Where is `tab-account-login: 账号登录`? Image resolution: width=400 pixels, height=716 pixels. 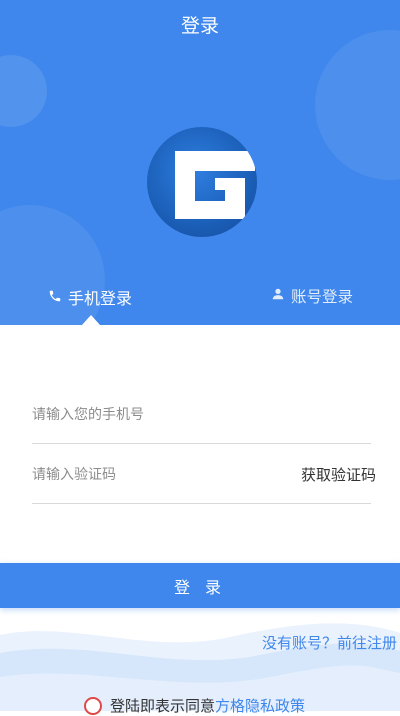
tab-account-login: 账号登录 is located at coordinates (312, 296).